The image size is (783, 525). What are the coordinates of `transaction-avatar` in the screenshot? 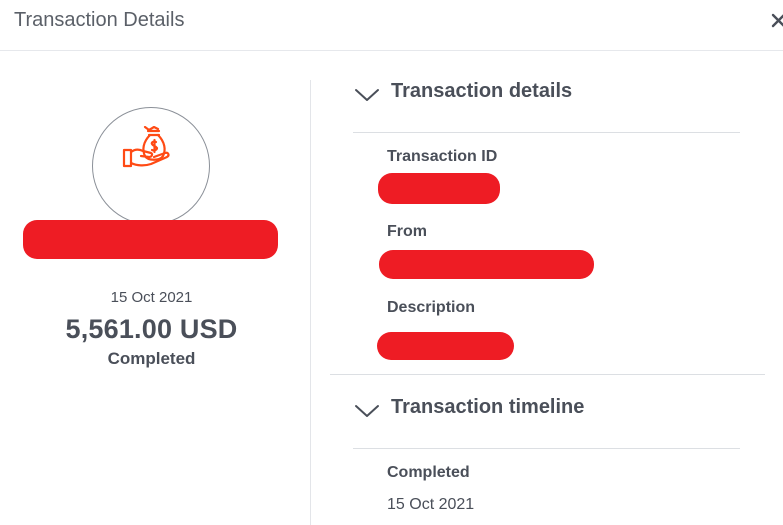 It's located at (151, 166).